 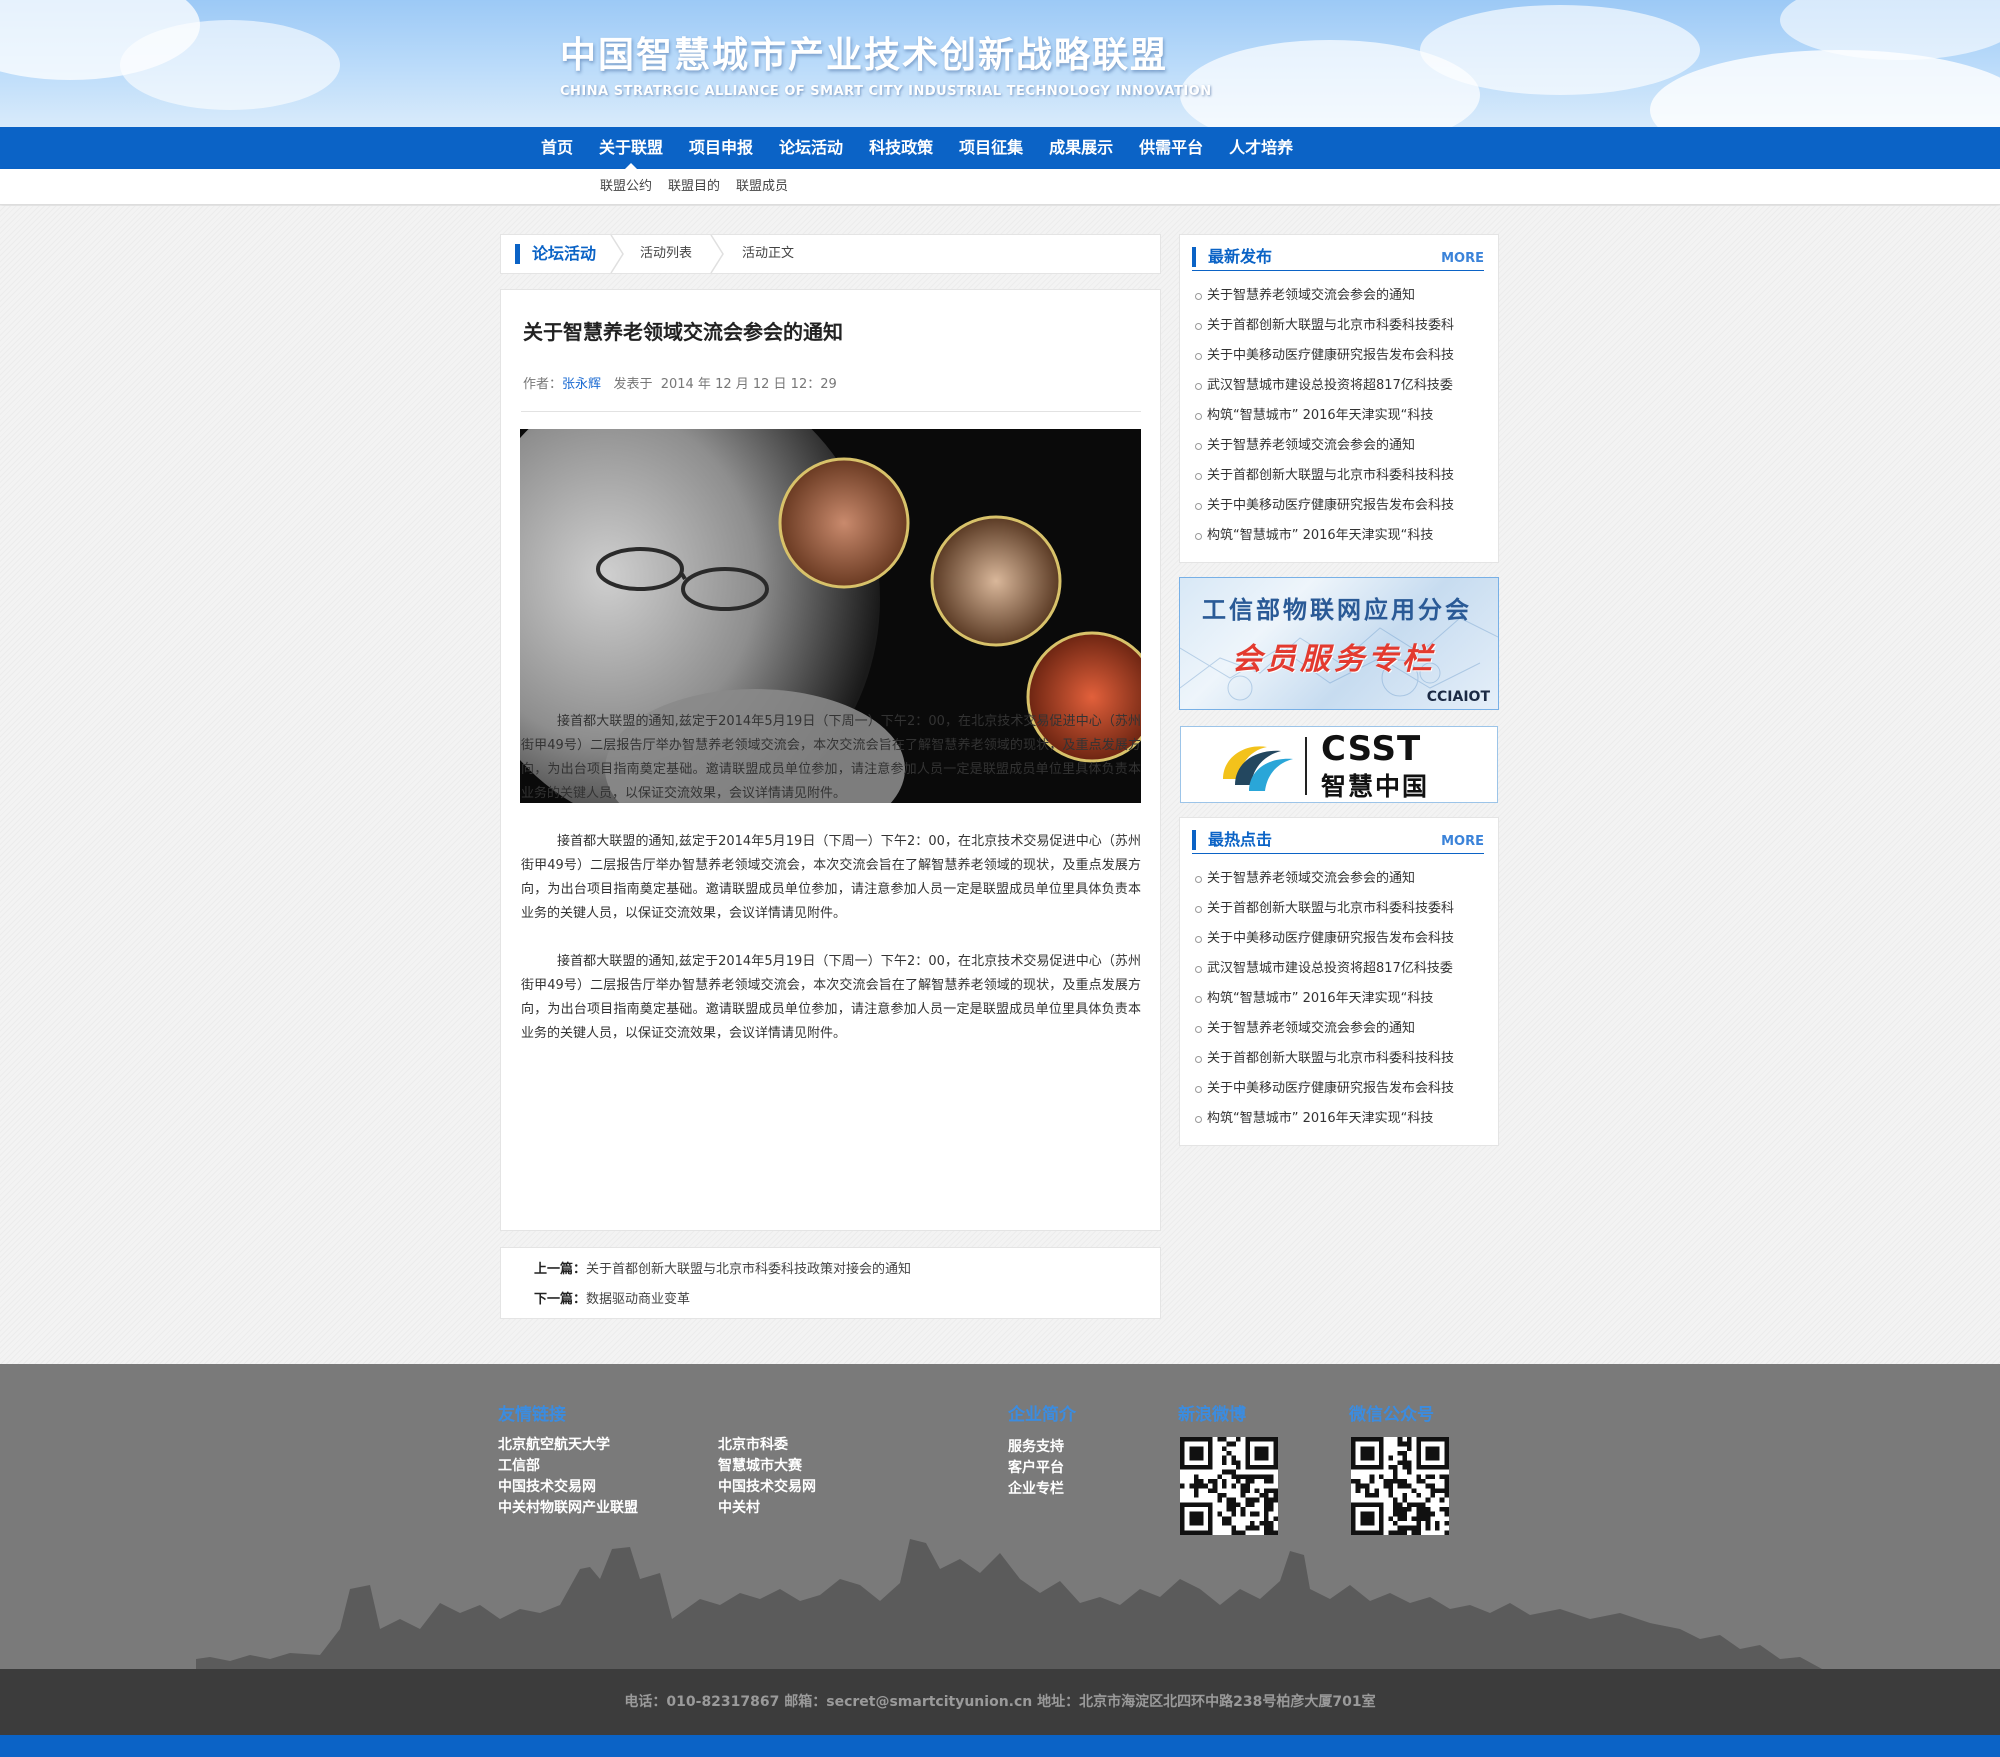 I want to click on wechat-qr-code, so click(x=1400, y=1486).